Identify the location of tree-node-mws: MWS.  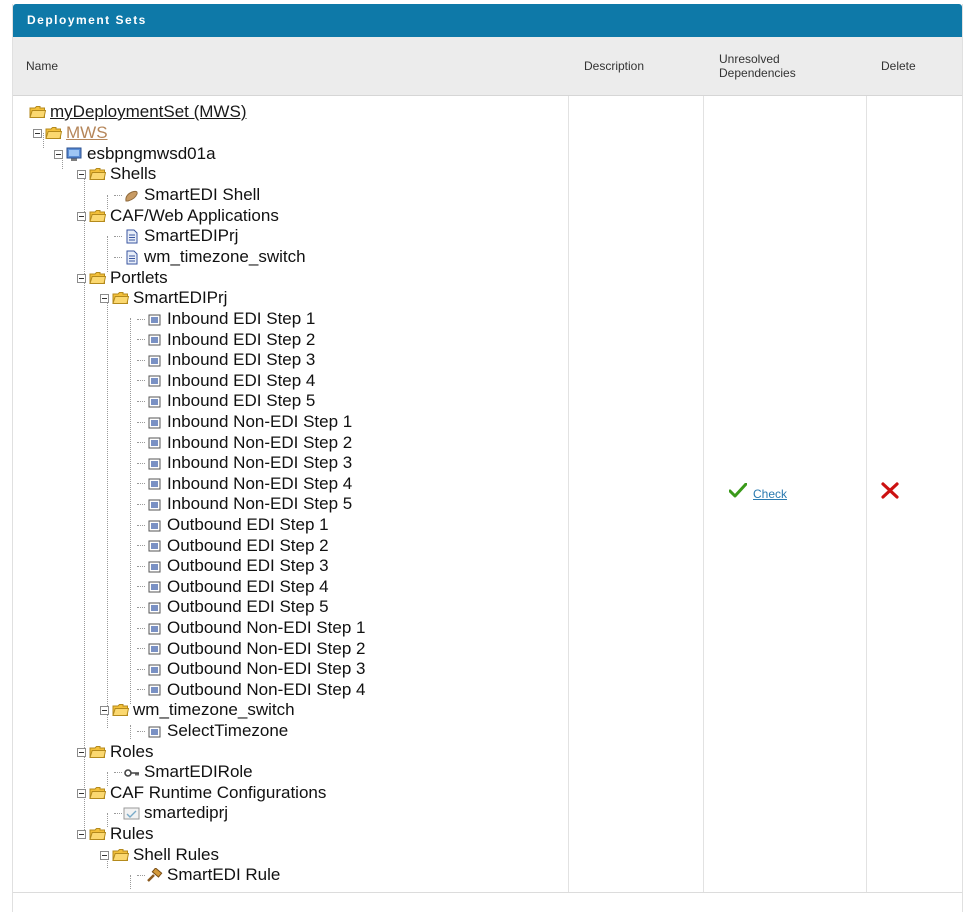
(70, 133).